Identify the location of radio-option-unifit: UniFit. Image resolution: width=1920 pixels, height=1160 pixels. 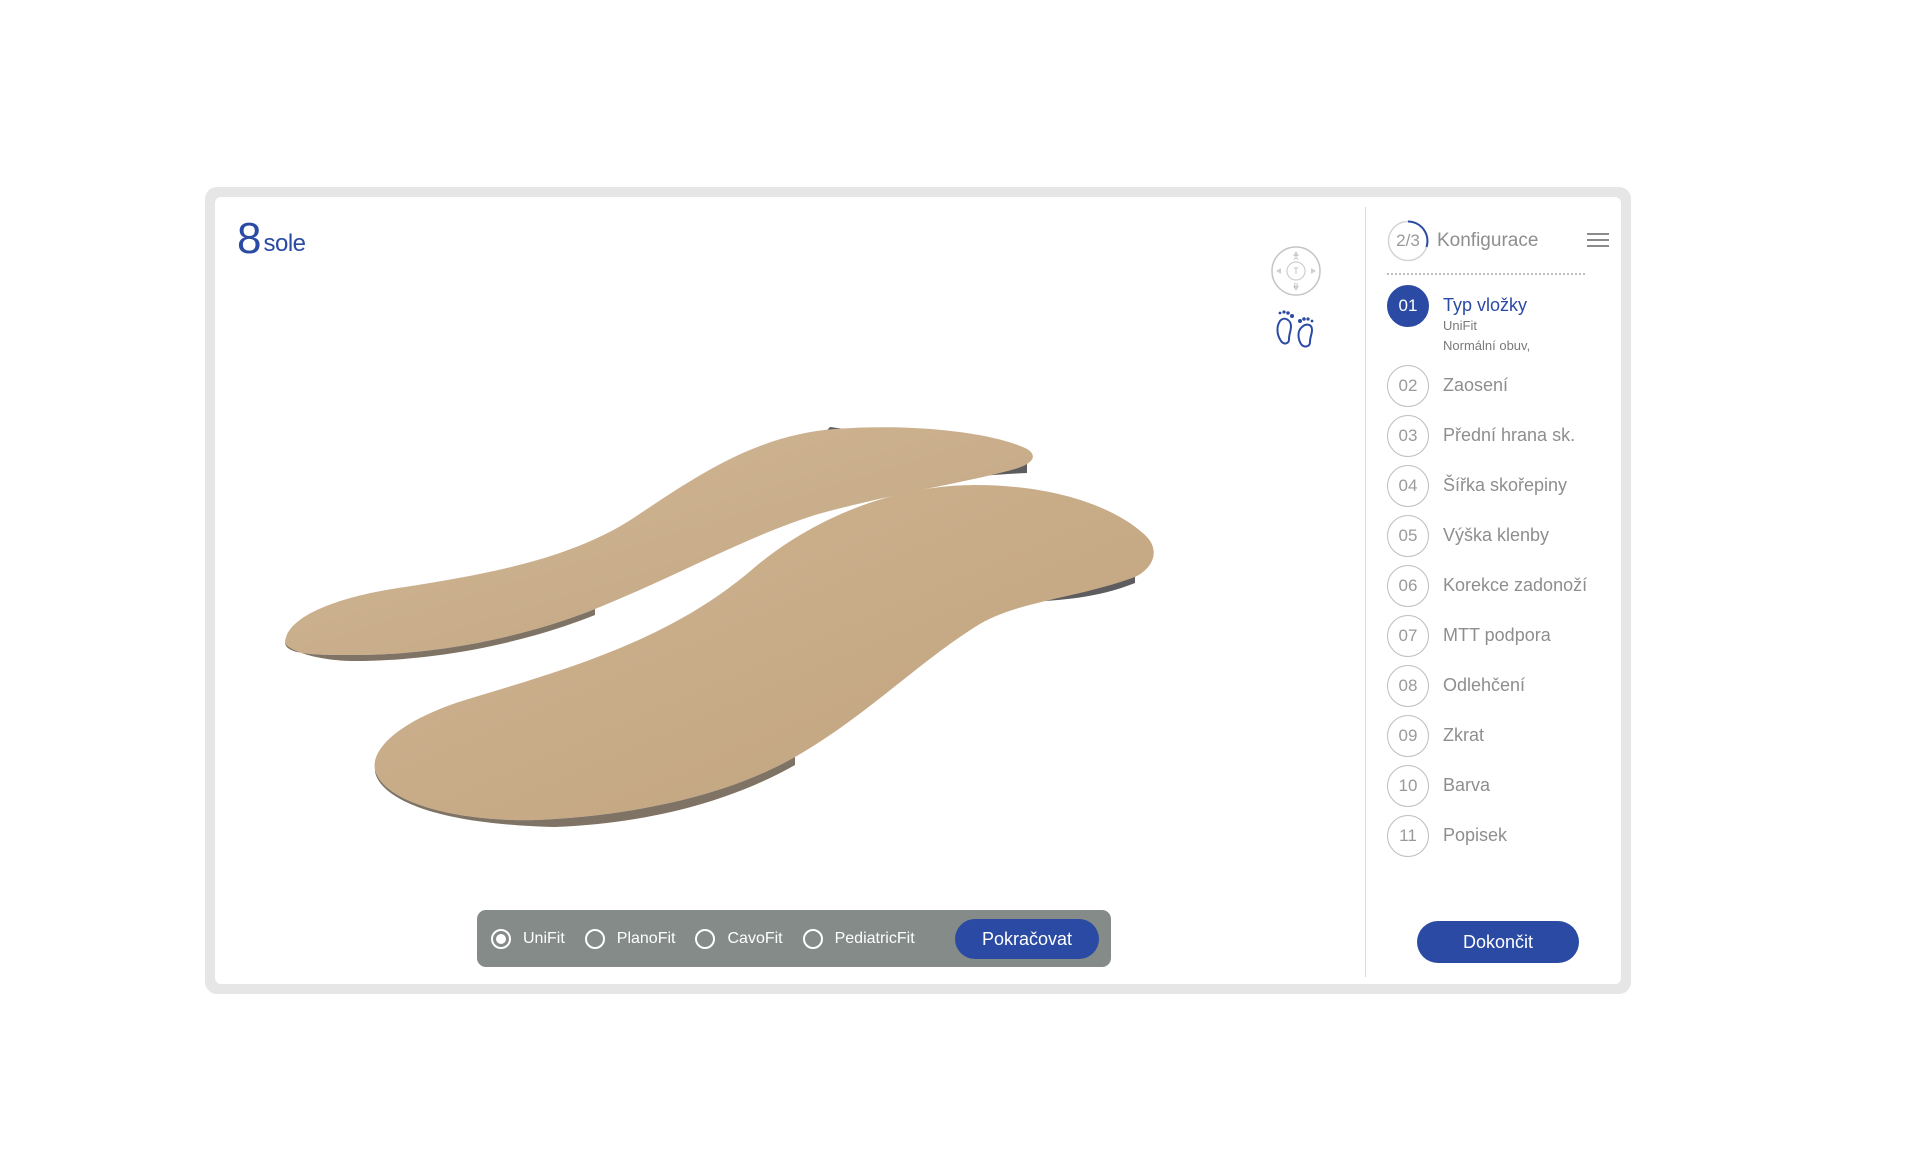
(528, 938).